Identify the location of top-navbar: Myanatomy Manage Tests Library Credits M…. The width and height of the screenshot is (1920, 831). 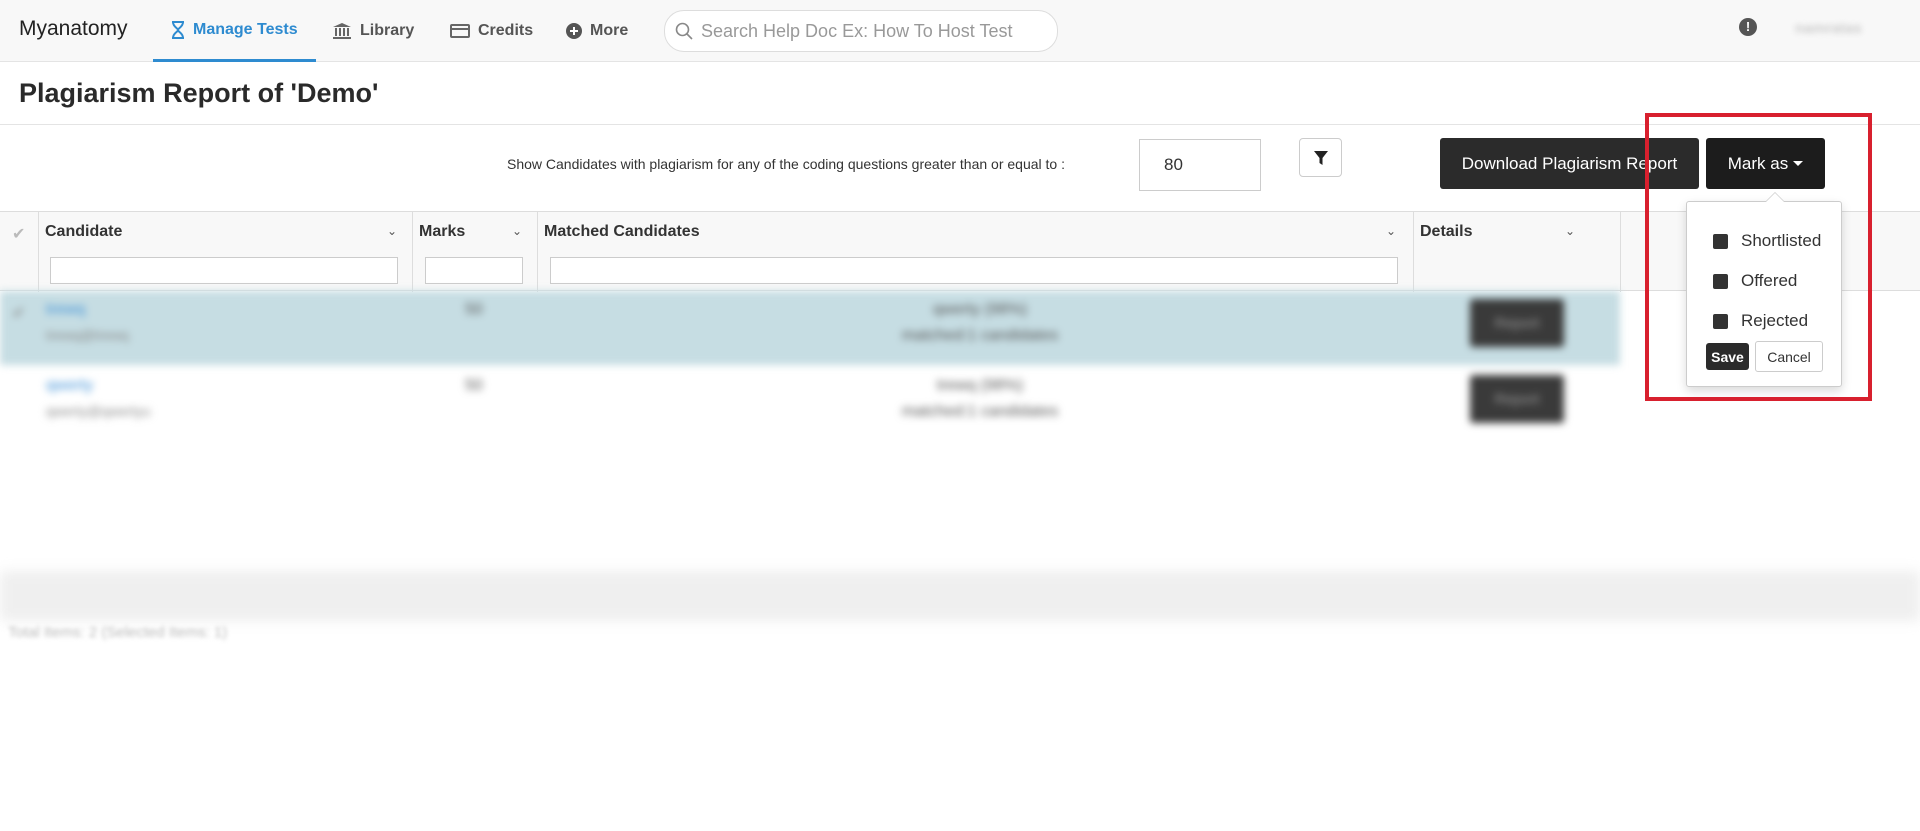
(960, 31).